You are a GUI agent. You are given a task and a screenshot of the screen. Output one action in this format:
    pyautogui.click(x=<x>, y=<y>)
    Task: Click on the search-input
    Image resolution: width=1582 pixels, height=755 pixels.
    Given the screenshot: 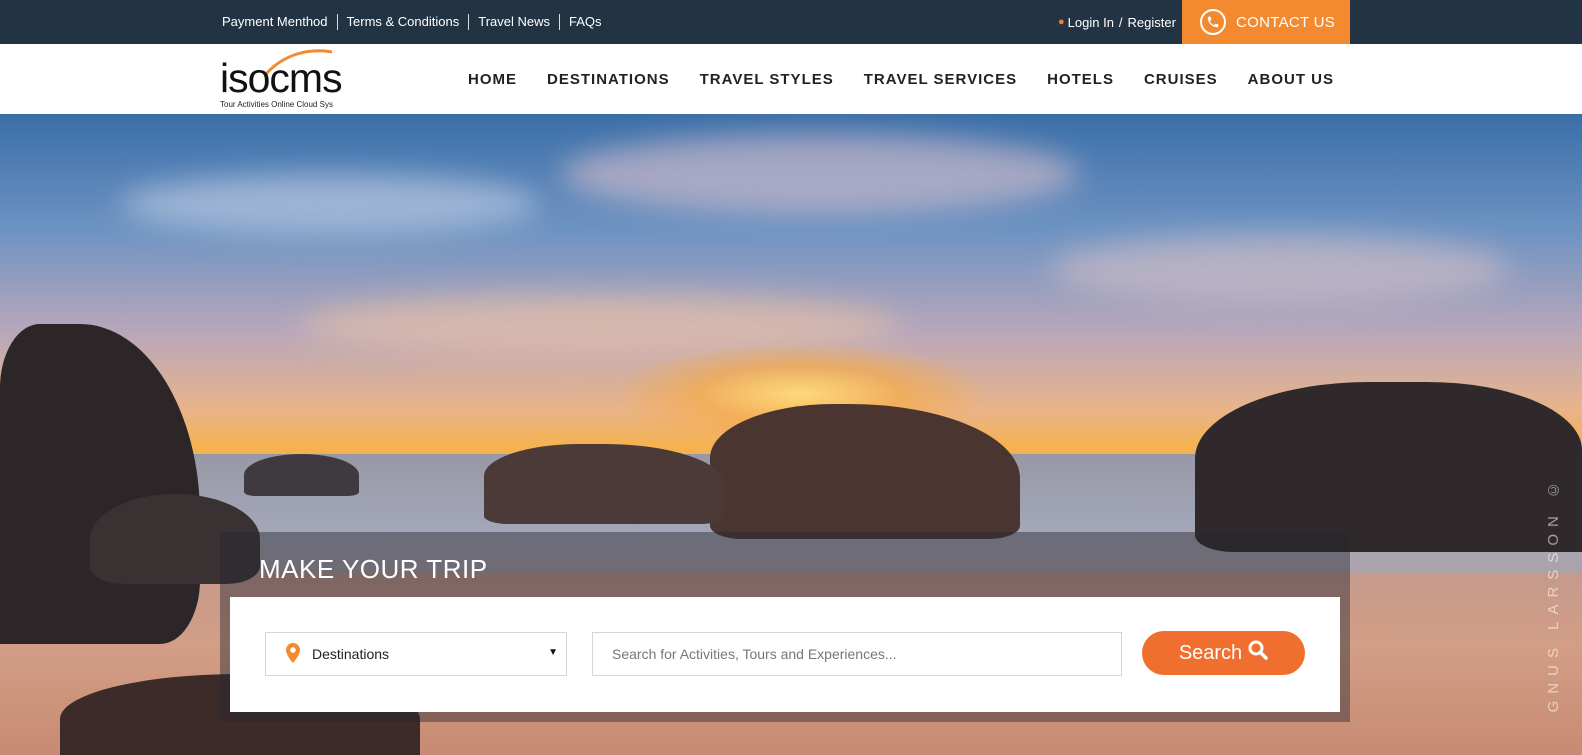 What is the action you would take?
    pyautogui.click(x=857, y=654)
    